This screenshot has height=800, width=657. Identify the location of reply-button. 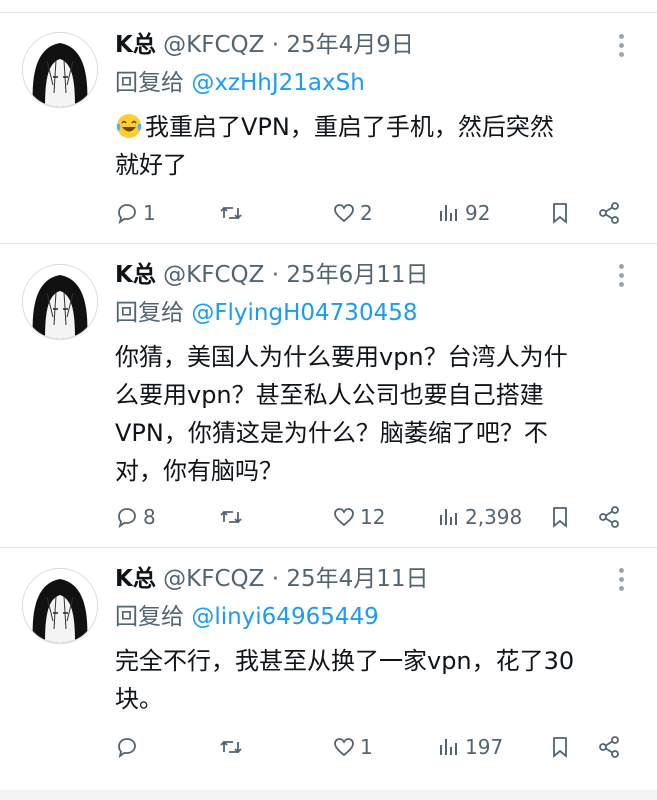
(129, 747).